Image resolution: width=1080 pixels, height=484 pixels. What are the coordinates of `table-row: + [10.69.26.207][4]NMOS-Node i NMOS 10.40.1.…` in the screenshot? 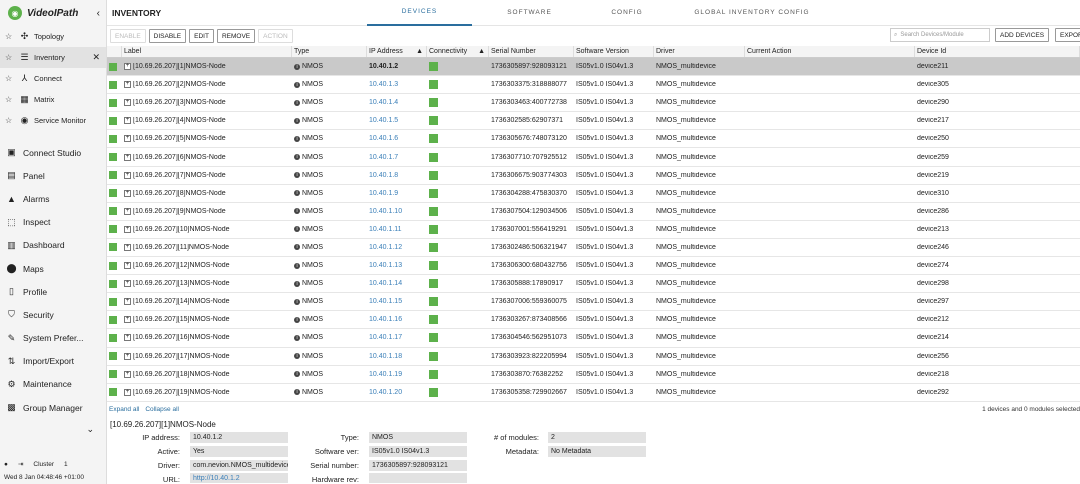 It's located at (593, 121).